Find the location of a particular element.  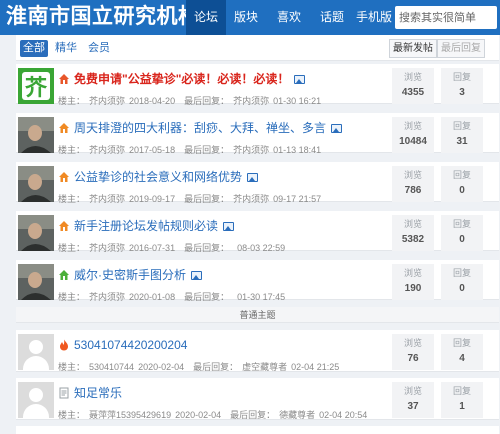

replies-stat: 回复 4 is located at coordinates (462, 352).